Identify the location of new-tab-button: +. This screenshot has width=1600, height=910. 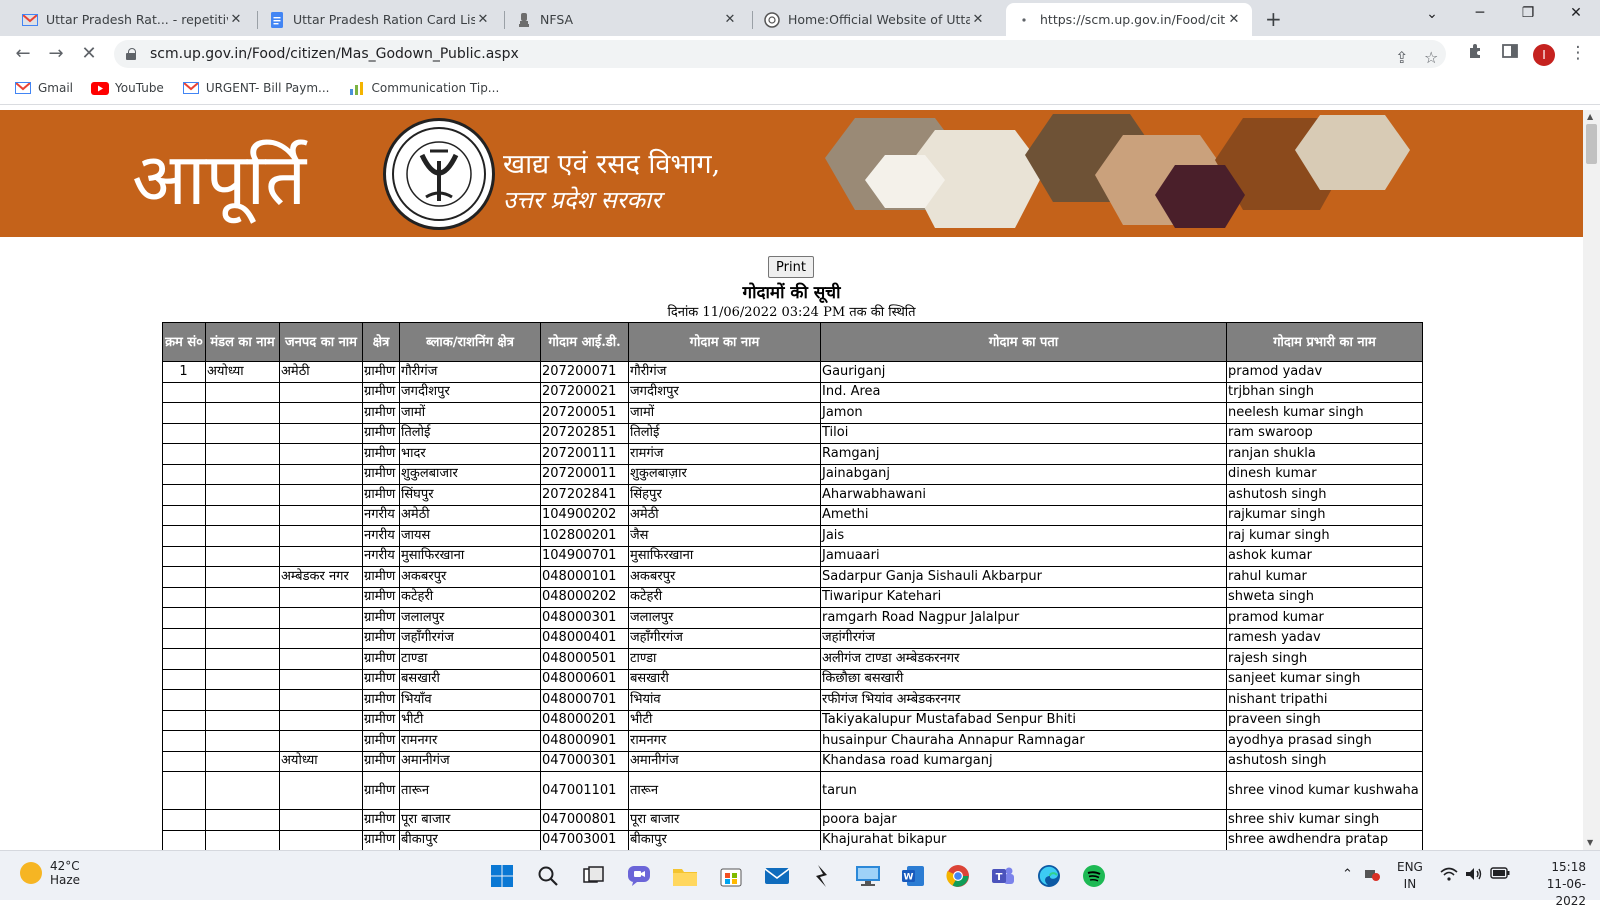
(1273, 19).